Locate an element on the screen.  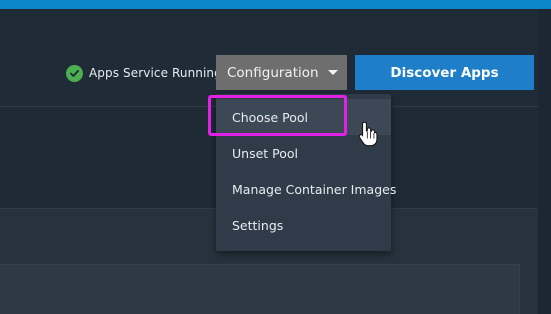
menu-item-settings: Settings is located at coordinates (303, 225).